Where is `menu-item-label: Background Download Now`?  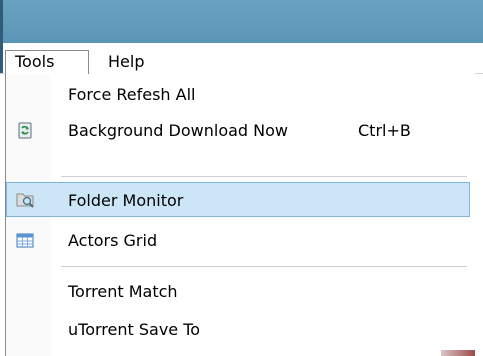
menu-item-label: Background Download Now is located at coordinates (178, 130).